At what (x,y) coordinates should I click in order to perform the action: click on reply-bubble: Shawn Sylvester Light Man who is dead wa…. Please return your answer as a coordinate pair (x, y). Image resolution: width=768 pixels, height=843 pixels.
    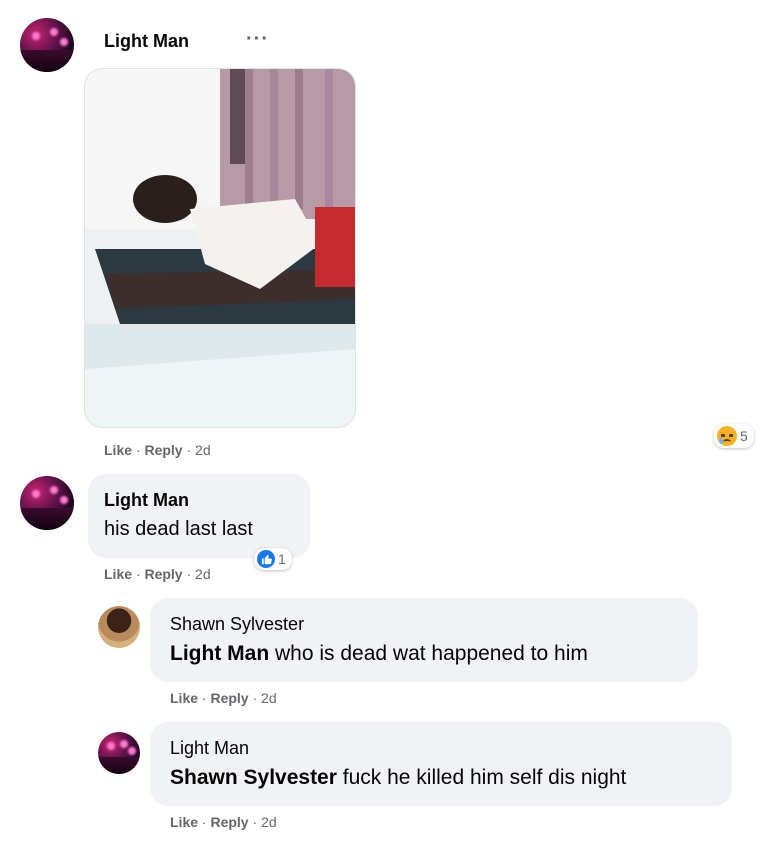
    Looking at the image, I should click on (424, 640).